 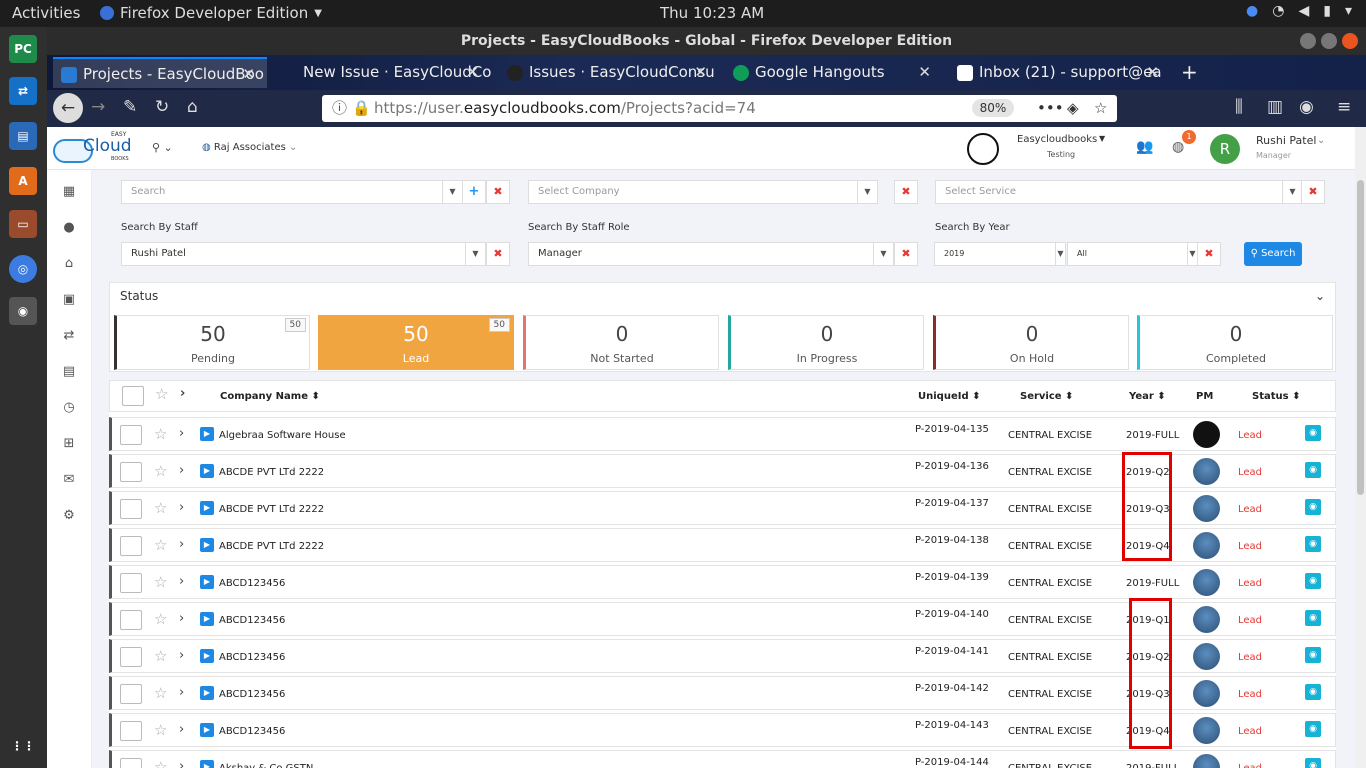 What do you see at coordinates (416, 342) in the screenshot?
I see `status-card-lead: 50 Lead 50` at bounding box center [416, 342].